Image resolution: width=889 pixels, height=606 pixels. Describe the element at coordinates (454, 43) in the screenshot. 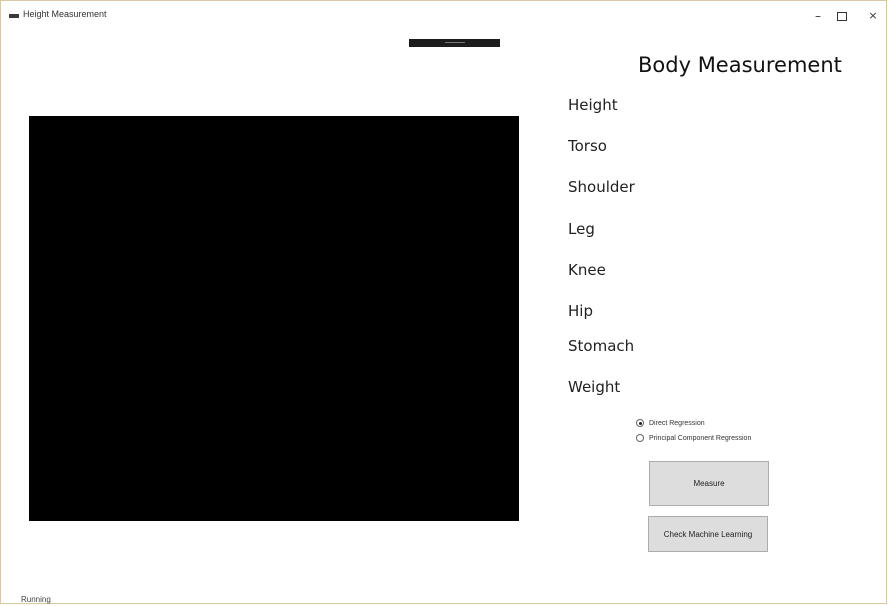

I see `sensor-status-bar` at that location.